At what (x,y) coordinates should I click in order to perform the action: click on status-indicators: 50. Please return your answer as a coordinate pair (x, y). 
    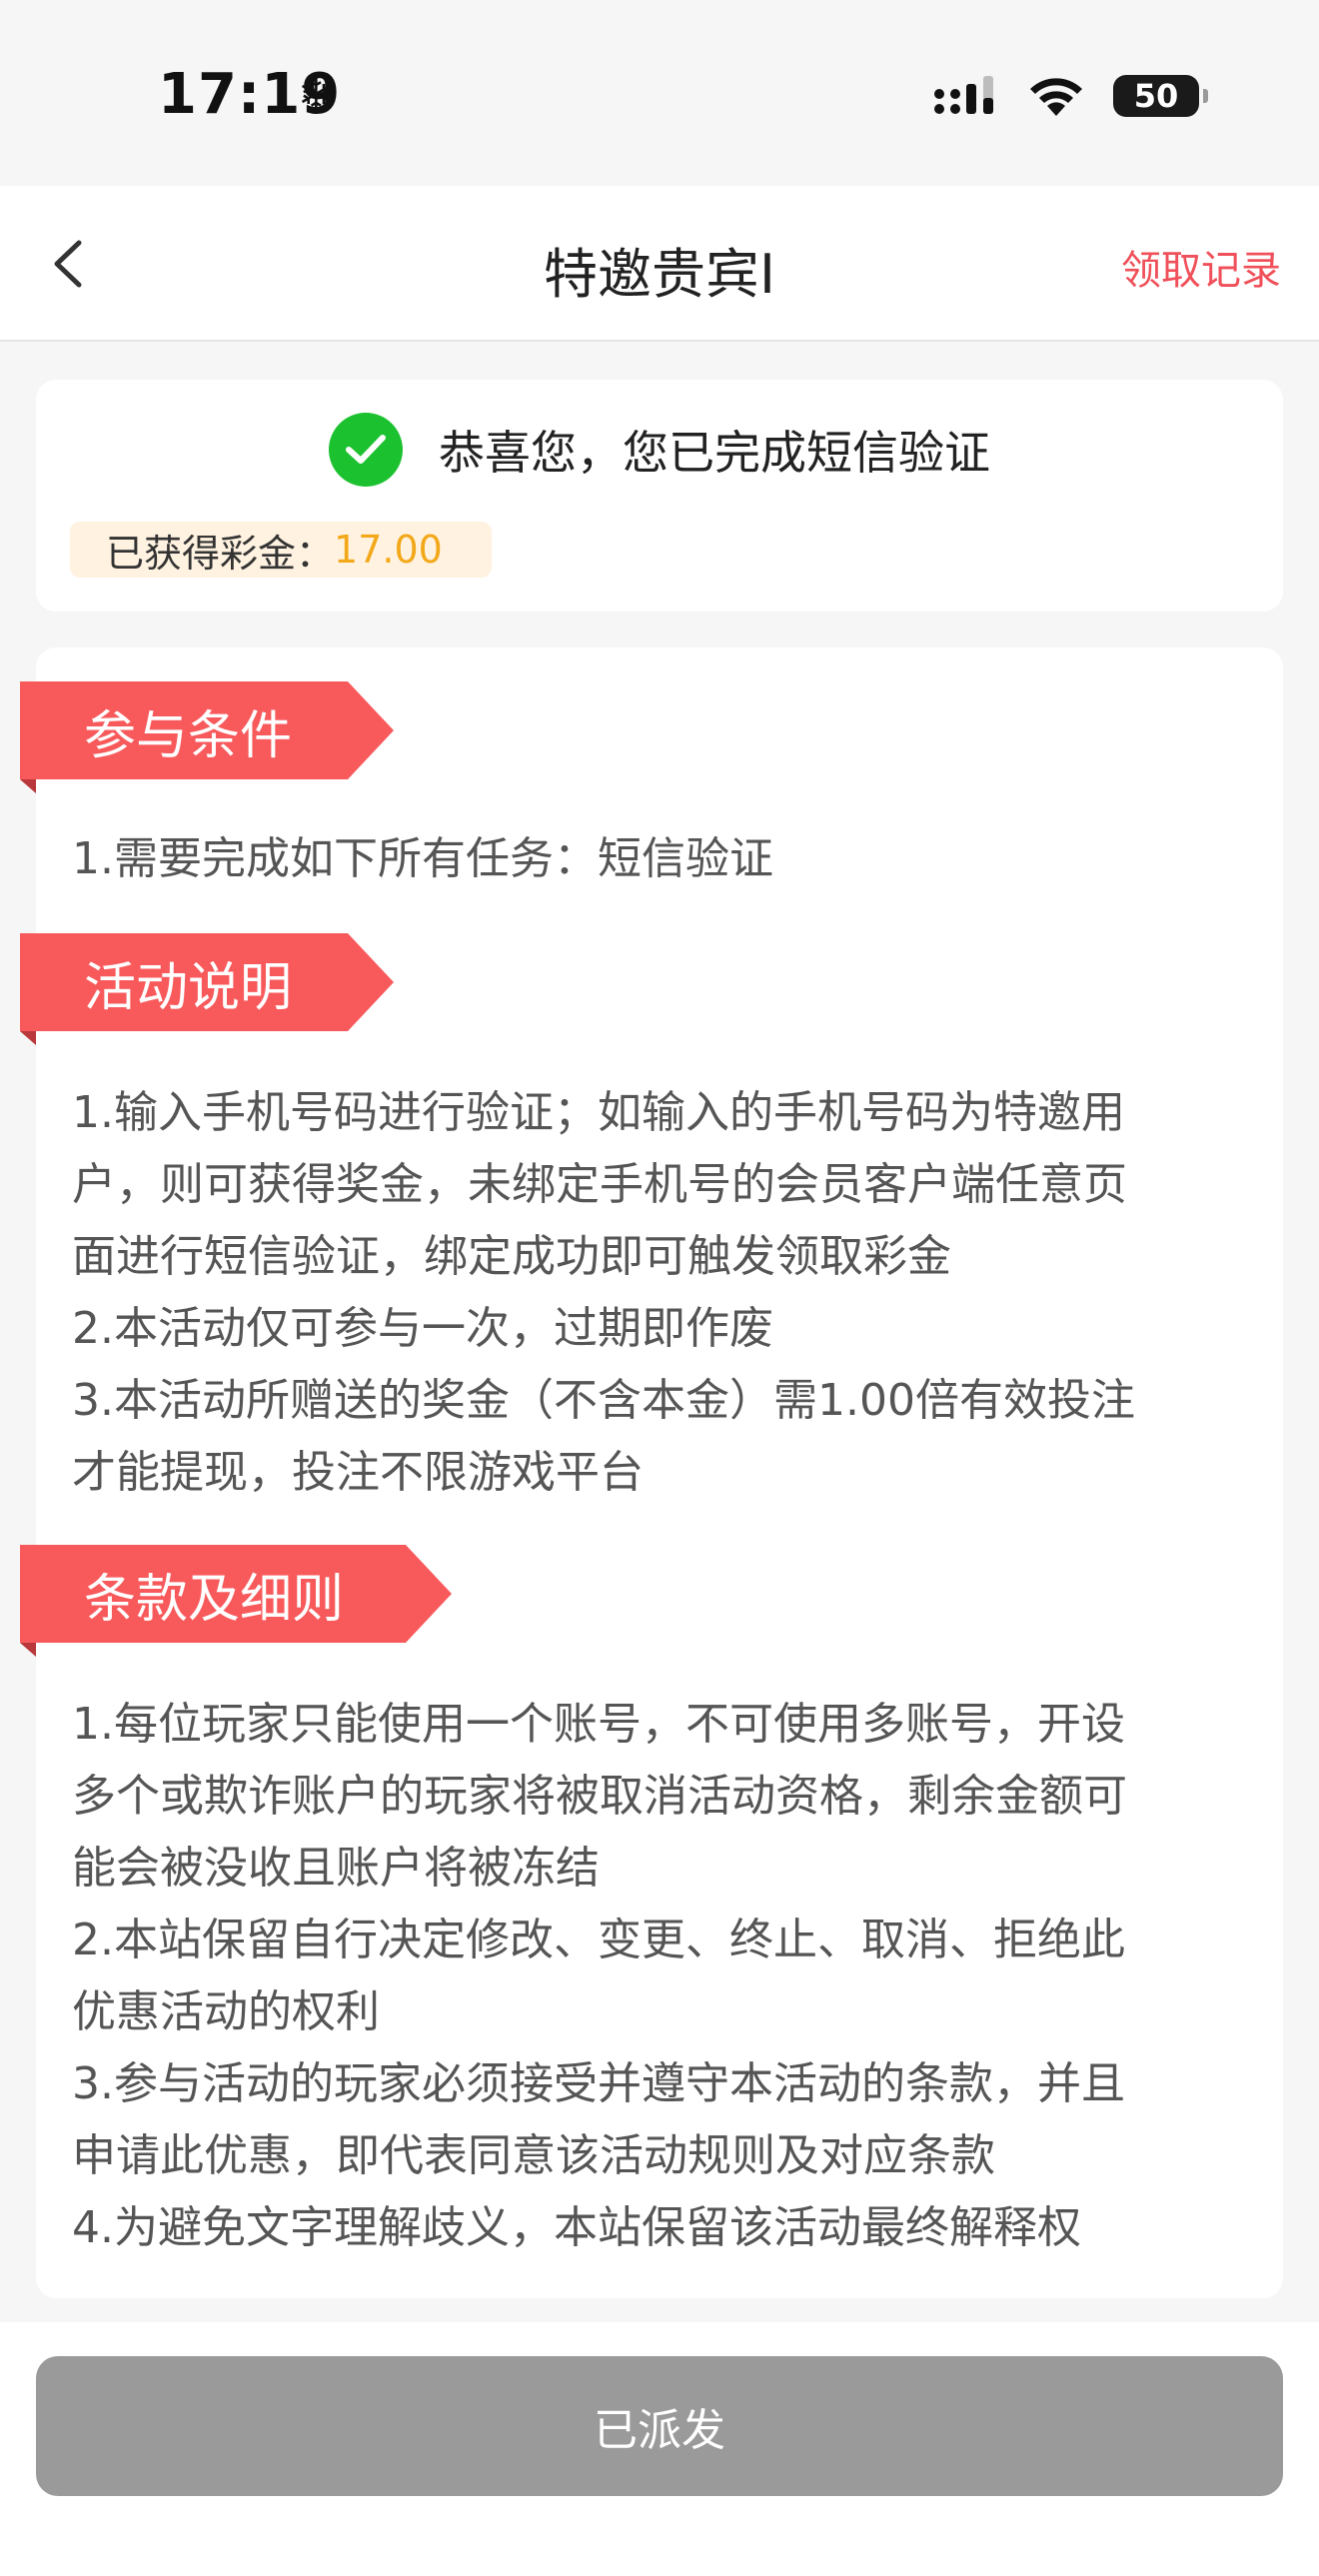
    Looking at the image, I should click on (1071, 96).